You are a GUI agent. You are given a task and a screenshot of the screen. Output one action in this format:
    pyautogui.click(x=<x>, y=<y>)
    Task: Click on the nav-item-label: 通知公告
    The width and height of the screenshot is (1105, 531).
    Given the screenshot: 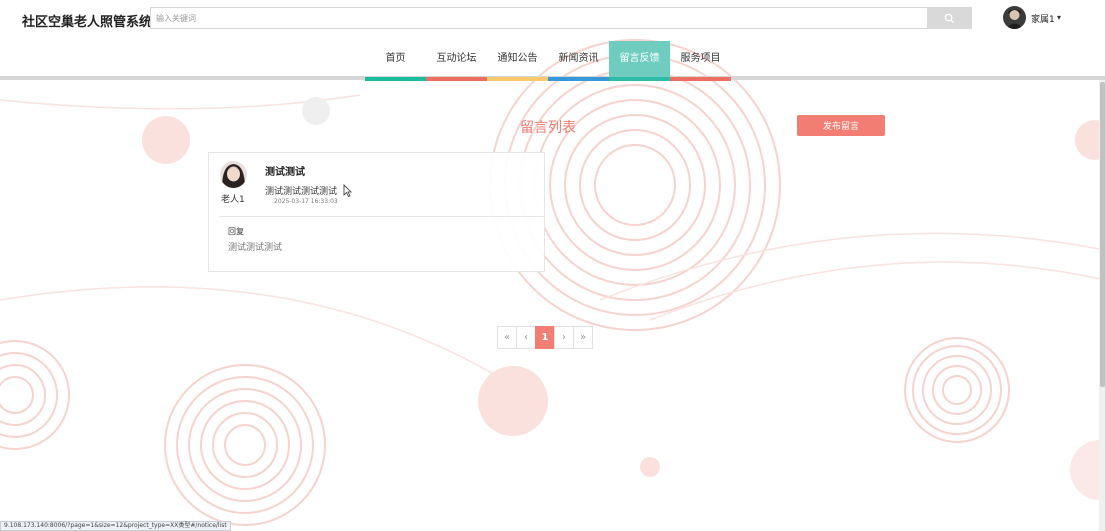 What is the action you would take?
    pyautogui.click(x=517, y=58)
    